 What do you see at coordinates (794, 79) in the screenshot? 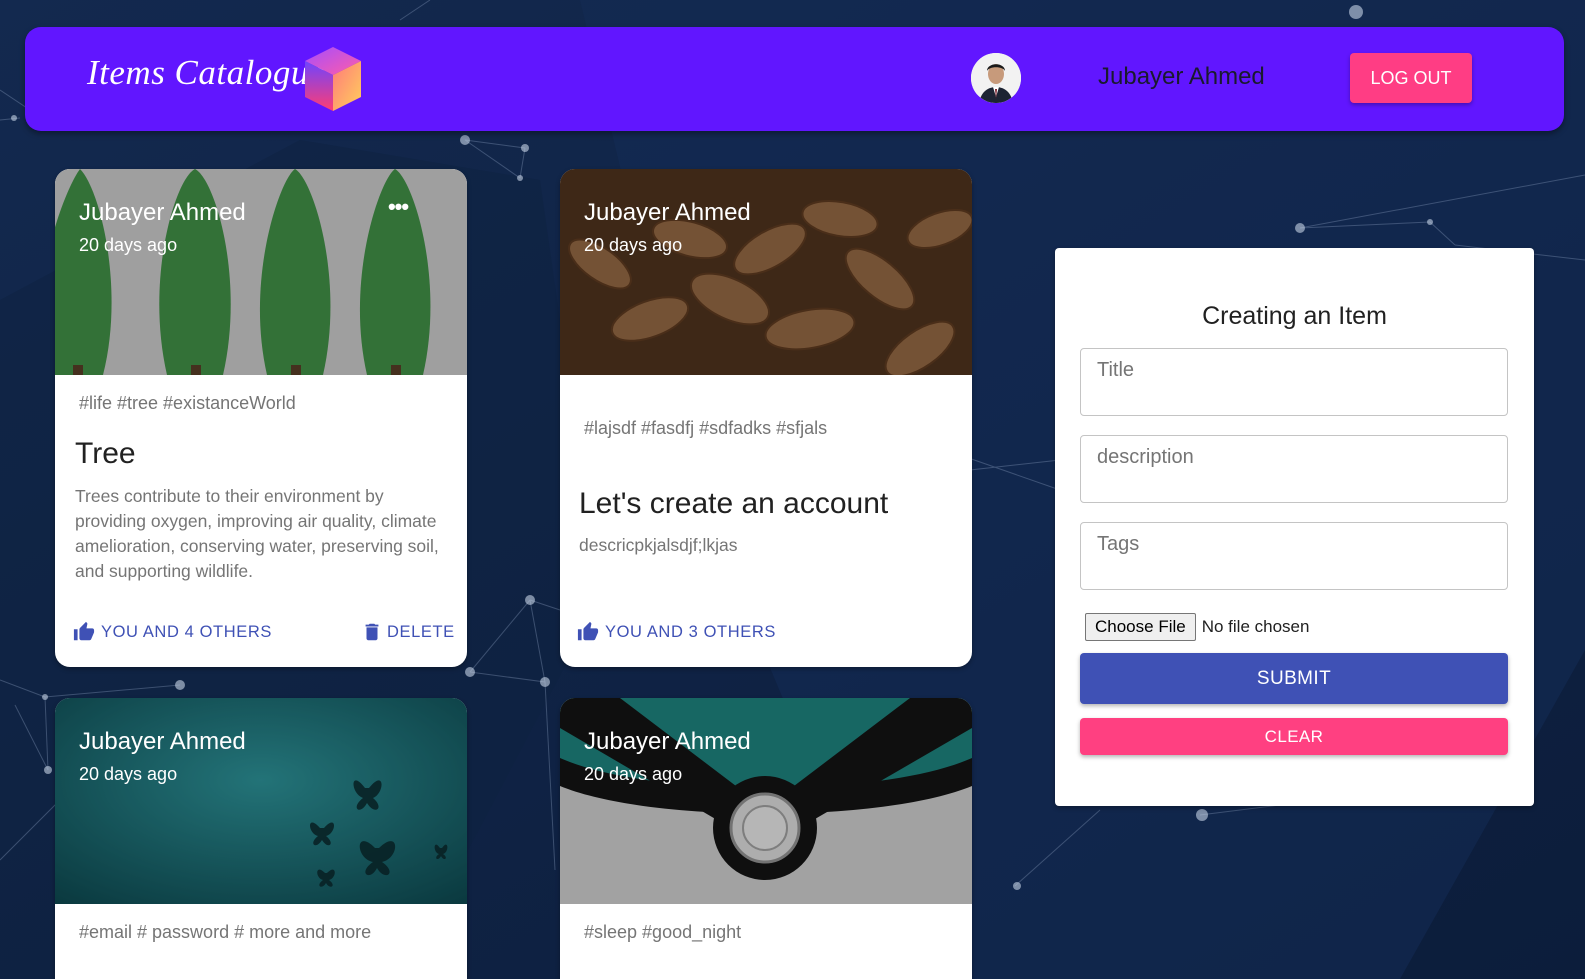
I see `app-bar: Items Catalogue Jubayer Ahmed LOG OUT` at bounding box center [794, 79].